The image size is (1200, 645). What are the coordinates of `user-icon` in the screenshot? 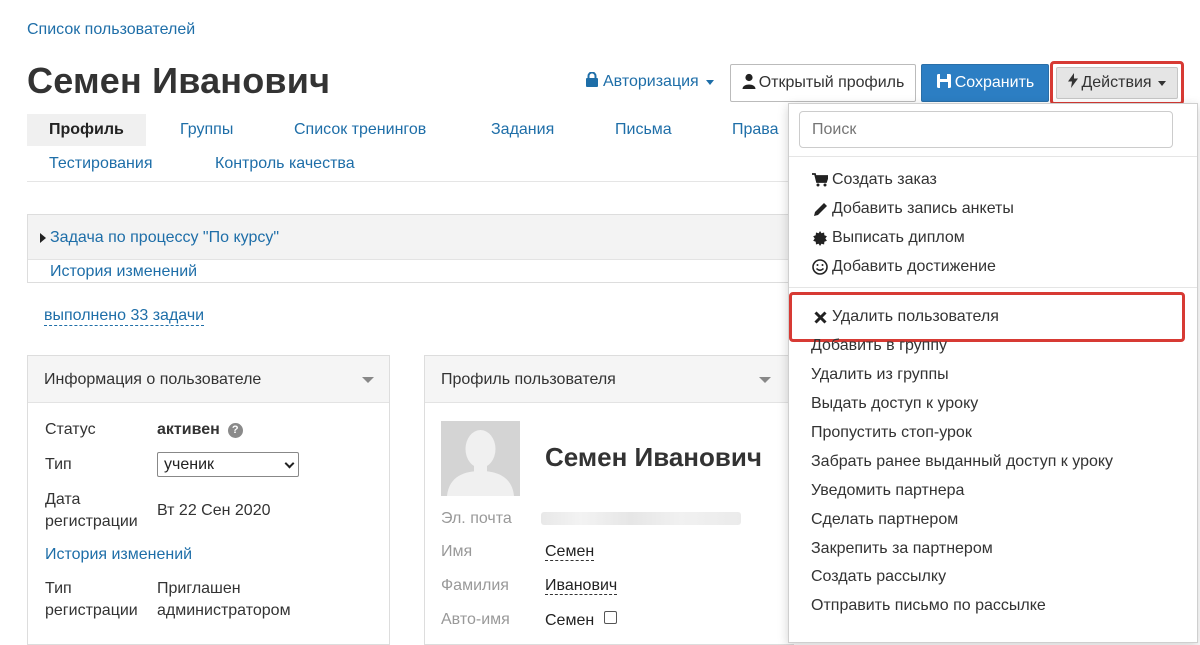 It's located at (749, 83).